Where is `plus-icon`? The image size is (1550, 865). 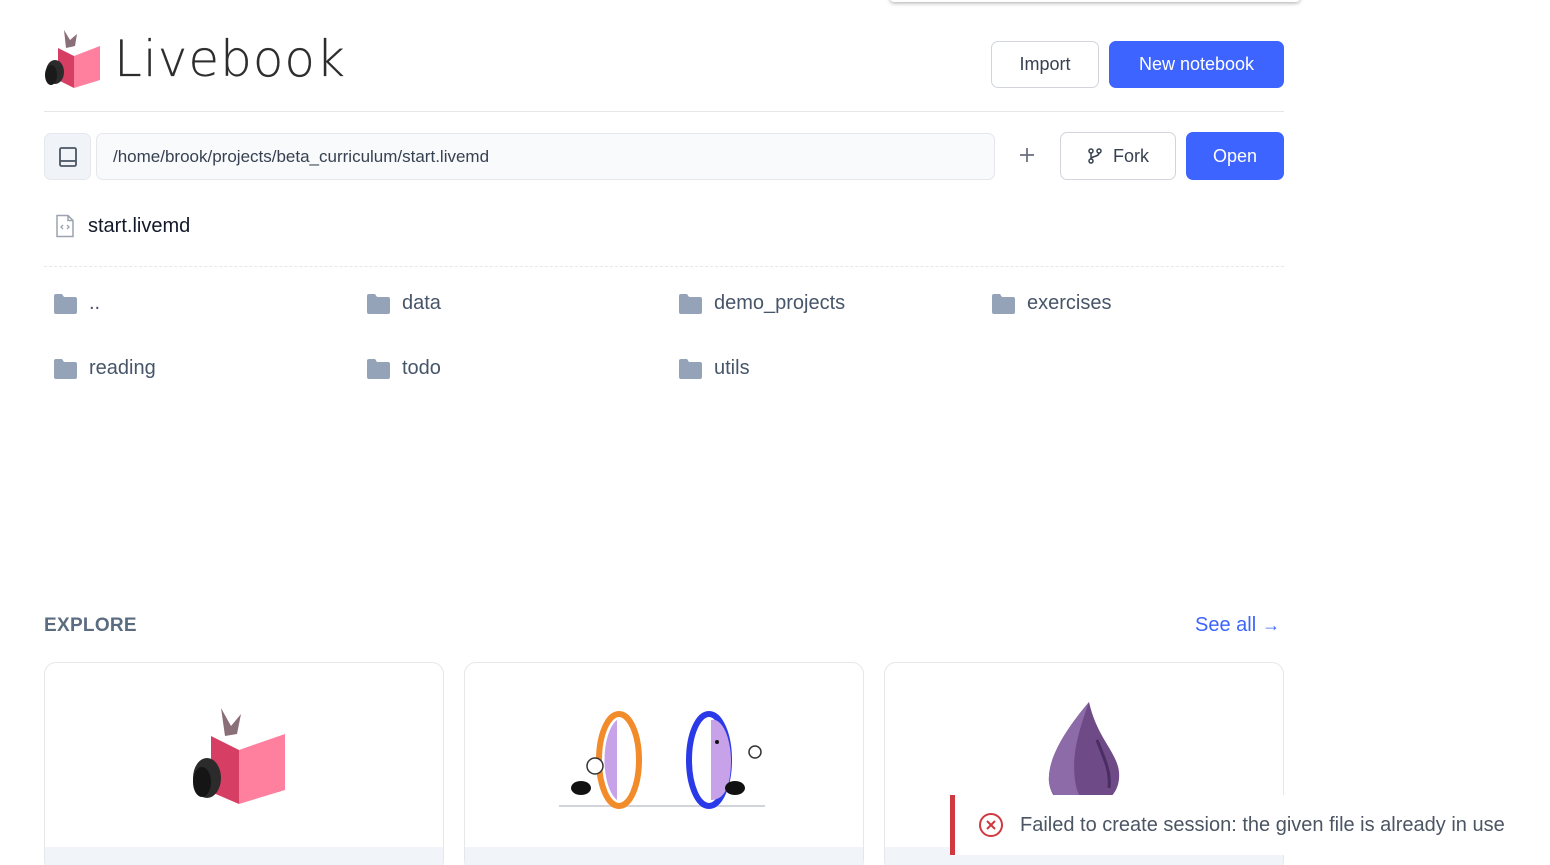 plus-icon is located at coordinates (1027, 155).